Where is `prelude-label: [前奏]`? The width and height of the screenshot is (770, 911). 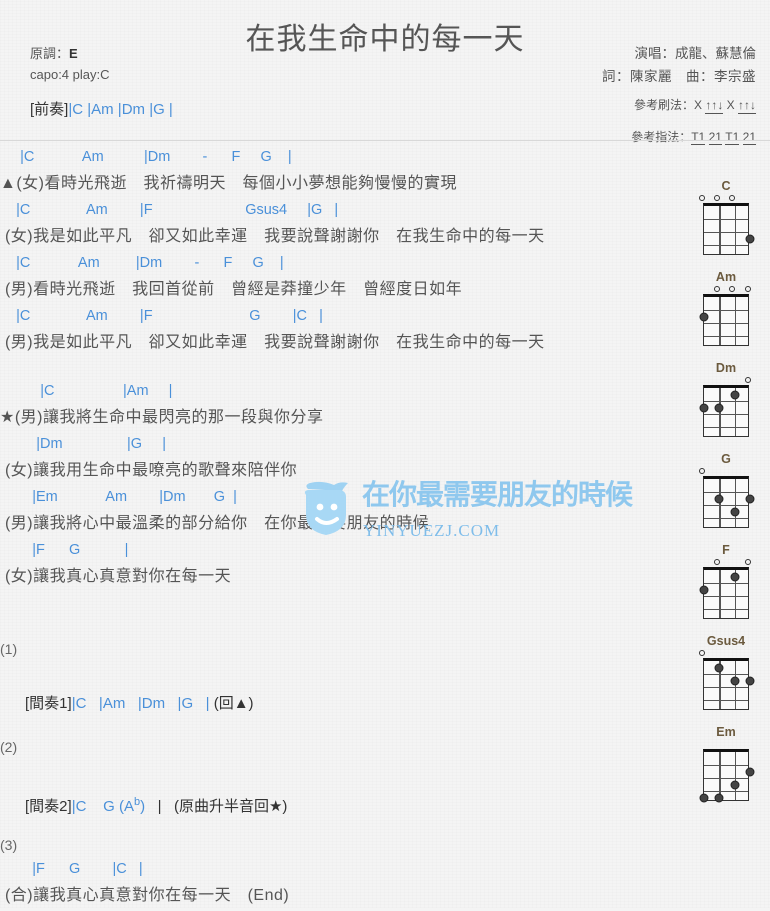
prelude-label: [前奏] is located at coordinates (49, 109).